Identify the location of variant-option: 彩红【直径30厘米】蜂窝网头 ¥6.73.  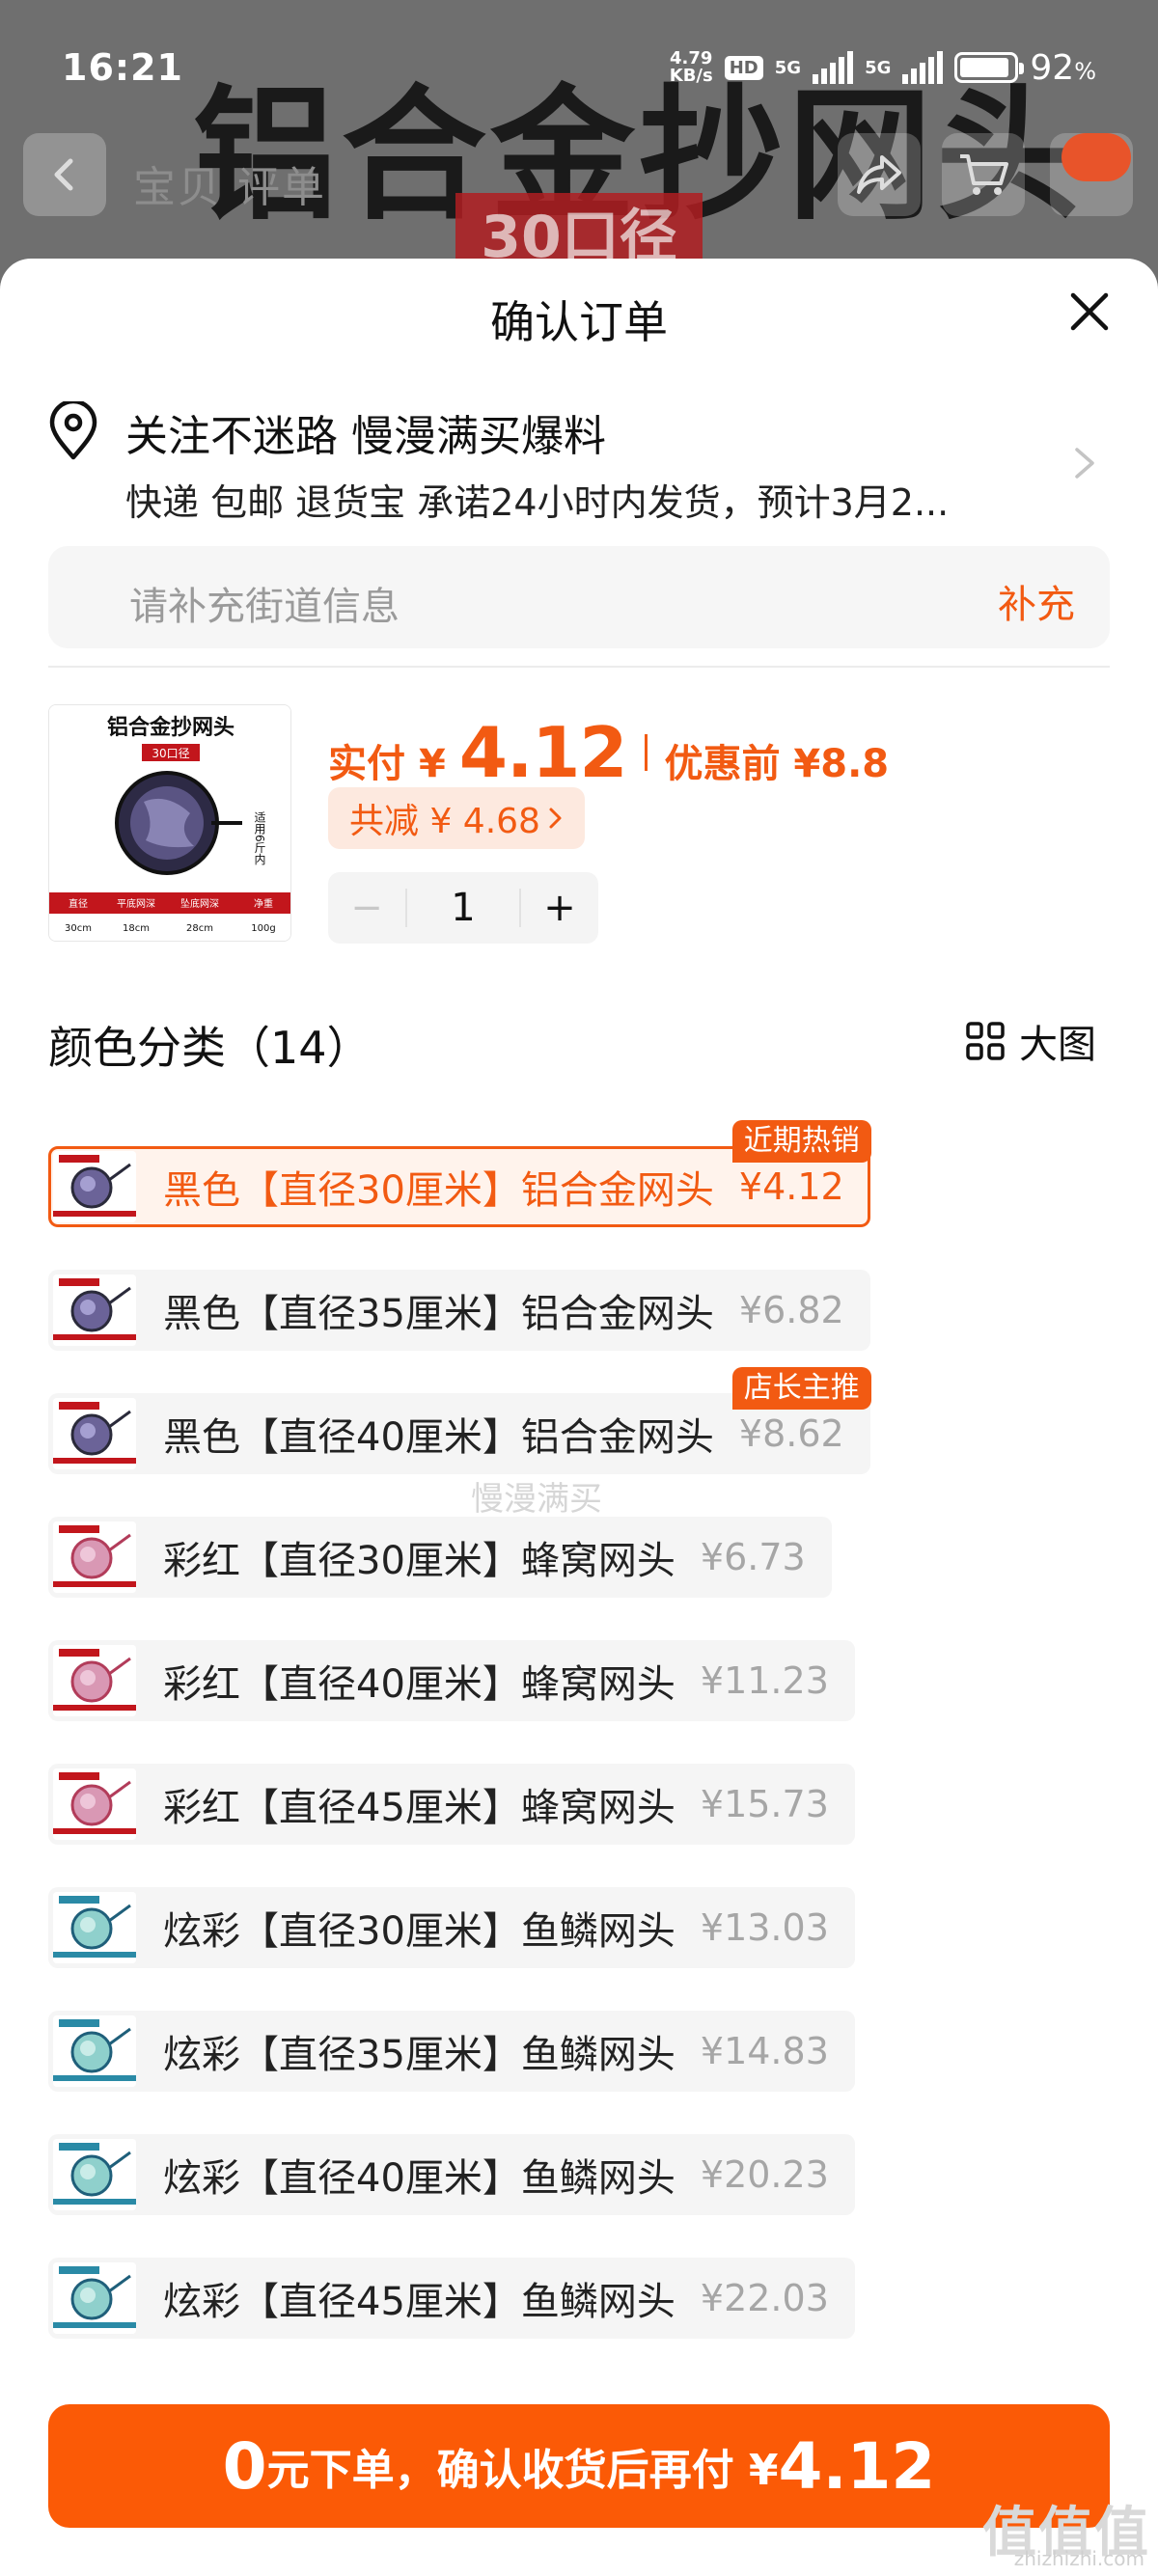
(440, 1558).